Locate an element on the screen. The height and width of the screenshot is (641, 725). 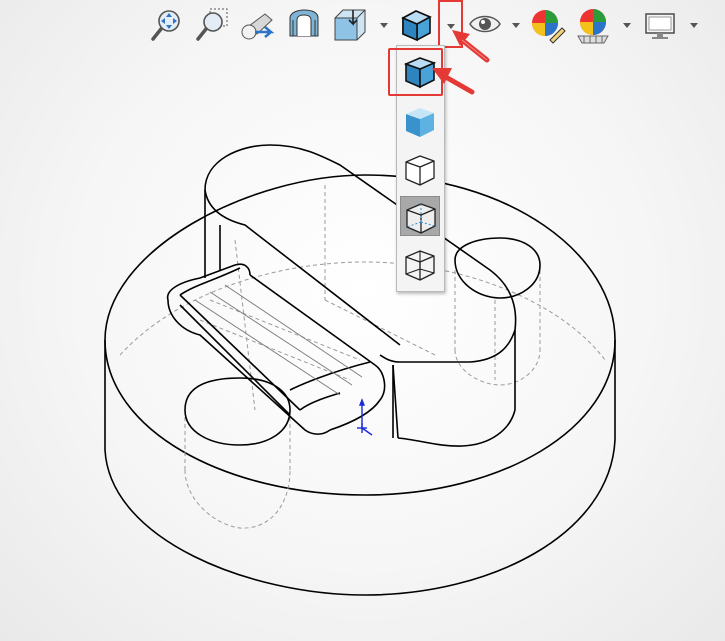
shaded-icon is located at coordinates (420, 122).